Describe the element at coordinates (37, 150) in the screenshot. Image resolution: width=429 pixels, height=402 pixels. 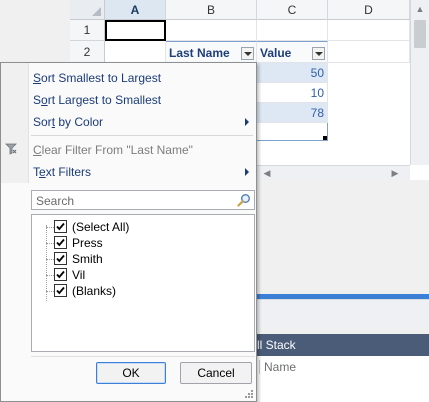
I see `access-key: C` at that location.